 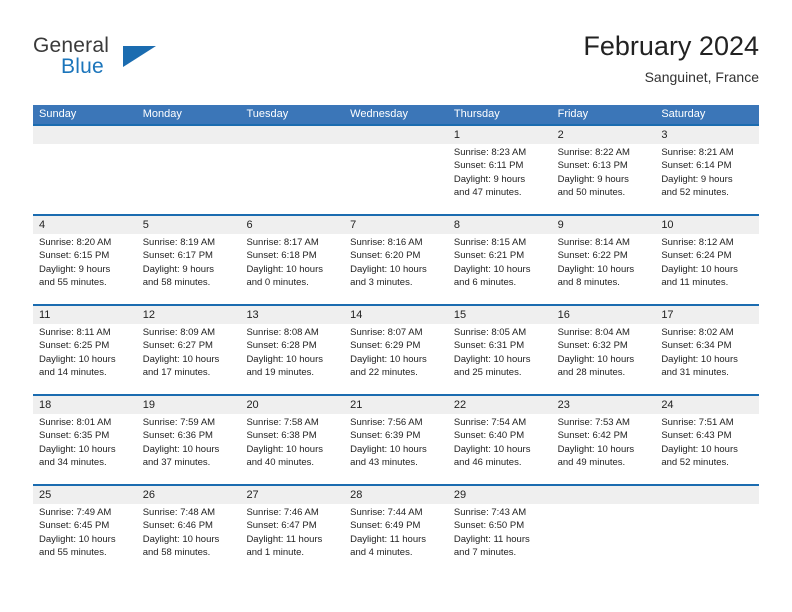 What do you see at coordinates (292, 315) in the screenshot?
I see `day-number: 13` at bounding box center [292, 315].